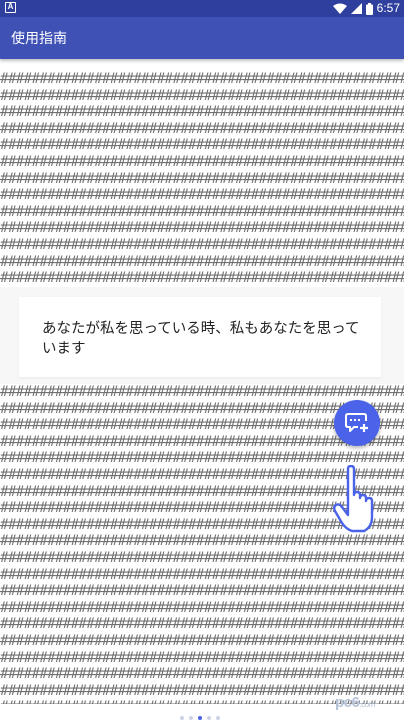 The image size is (404, 726). What do you see at coordinates (202, 38) in the screenshot?
I see `app-bar: 使用指南` at bounding box center [202, 38].